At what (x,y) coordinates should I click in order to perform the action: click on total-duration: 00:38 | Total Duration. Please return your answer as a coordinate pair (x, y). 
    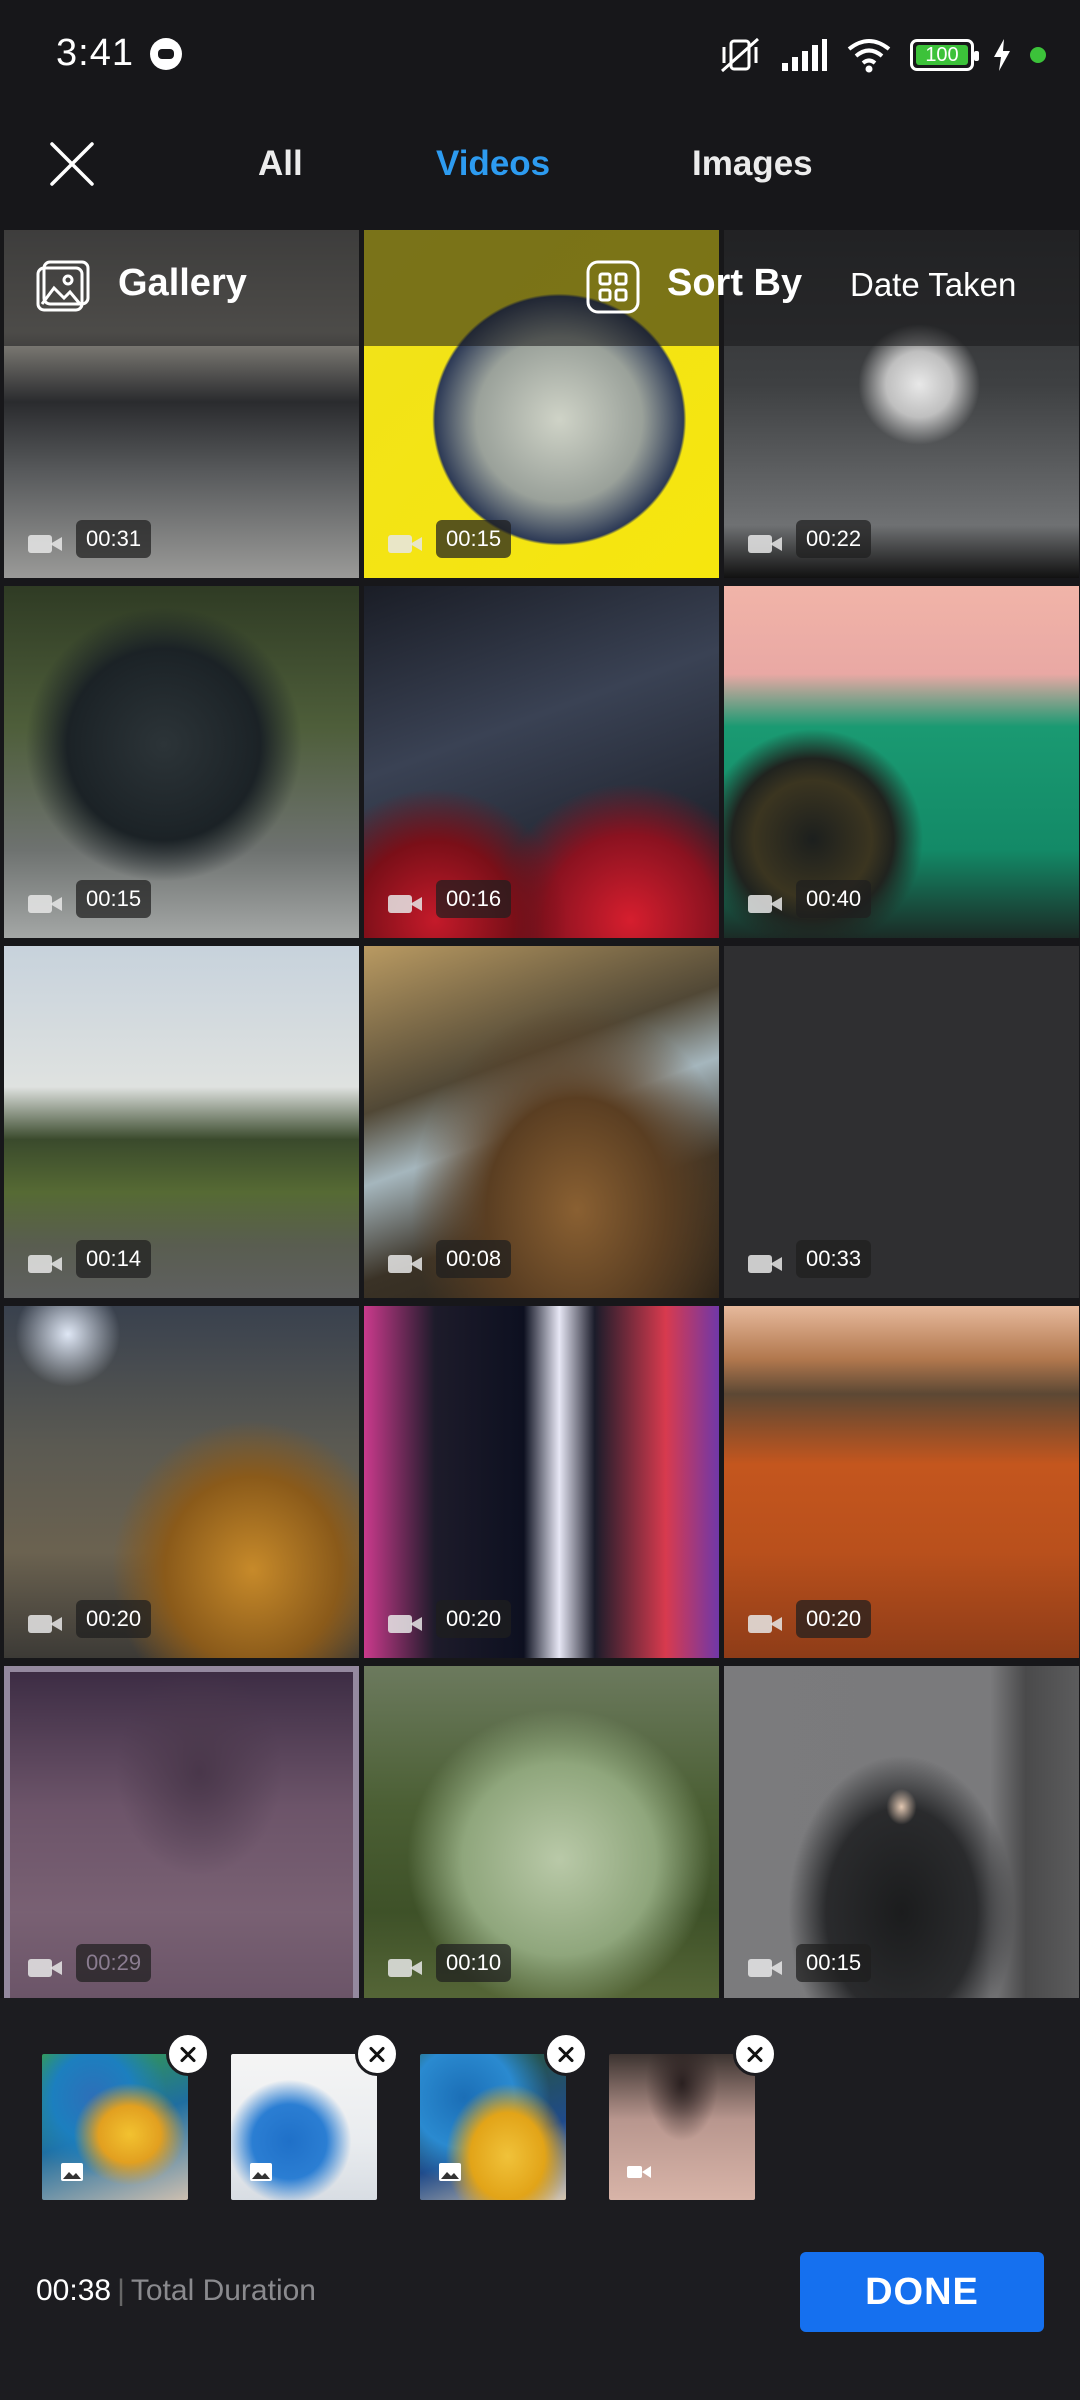
    Looking at the image, I should click on (176, 2291).